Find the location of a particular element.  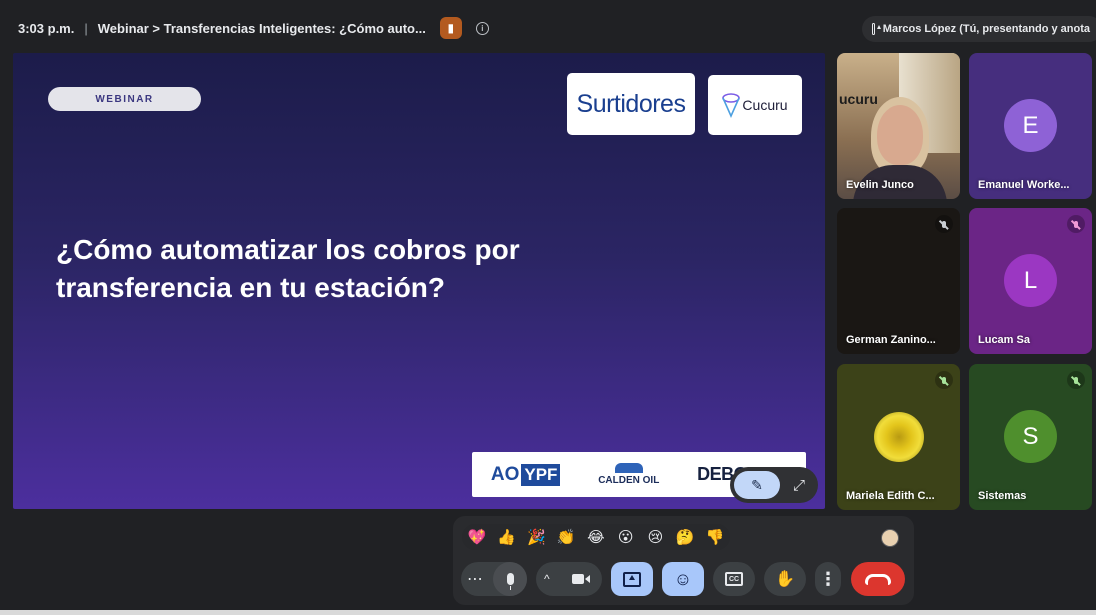

camera-button is located at coordinates (579, 579).